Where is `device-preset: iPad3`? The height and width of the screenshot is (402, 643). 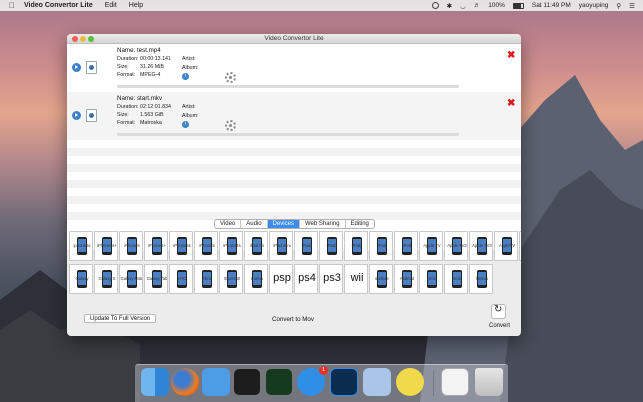
device-preset: iPad3 is located at coordinates (331, 246).